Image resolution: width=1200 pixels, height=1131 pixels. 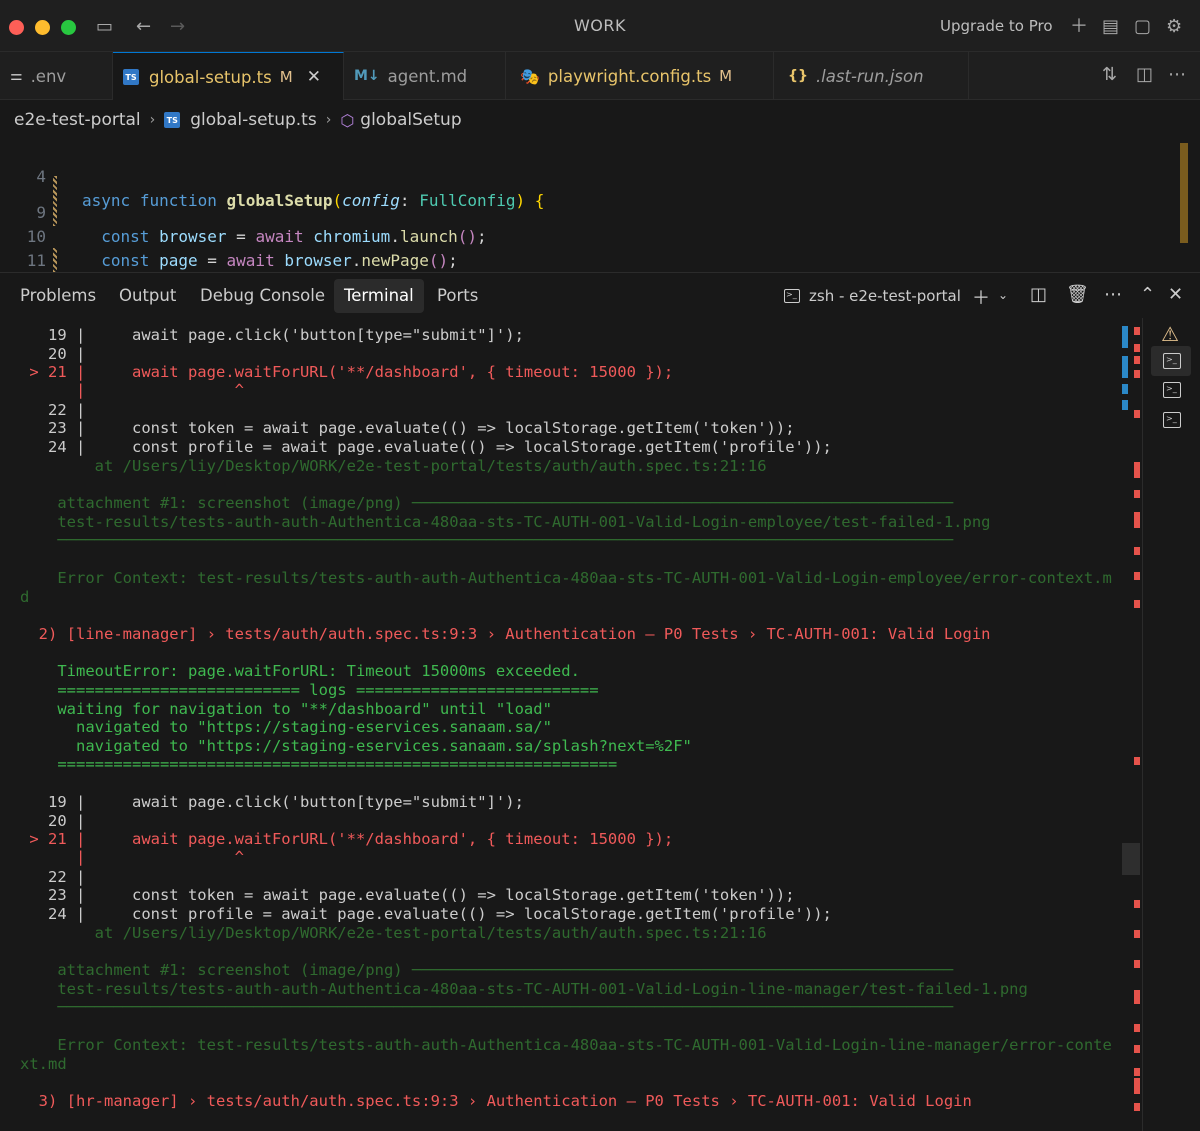 I want to click on tab-last-run-json: {} .last-run.json, so click(x=871, y=76).